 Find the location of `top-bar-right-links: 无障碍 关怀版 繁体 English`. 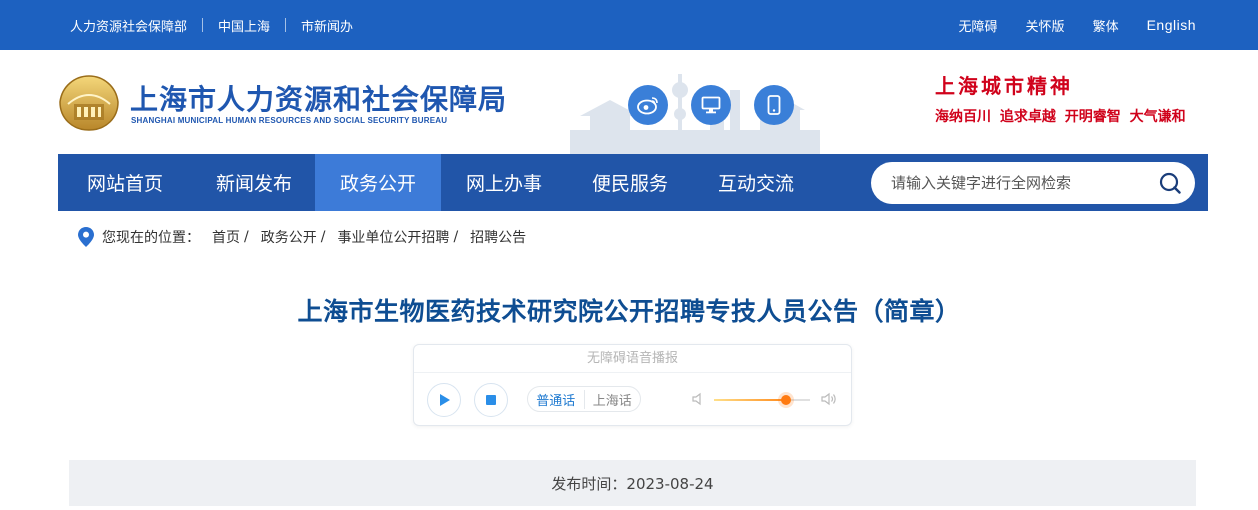

top-bar-right-links: 无障碍 关怀版 繁体 English is located at coordinates (1077, 25).